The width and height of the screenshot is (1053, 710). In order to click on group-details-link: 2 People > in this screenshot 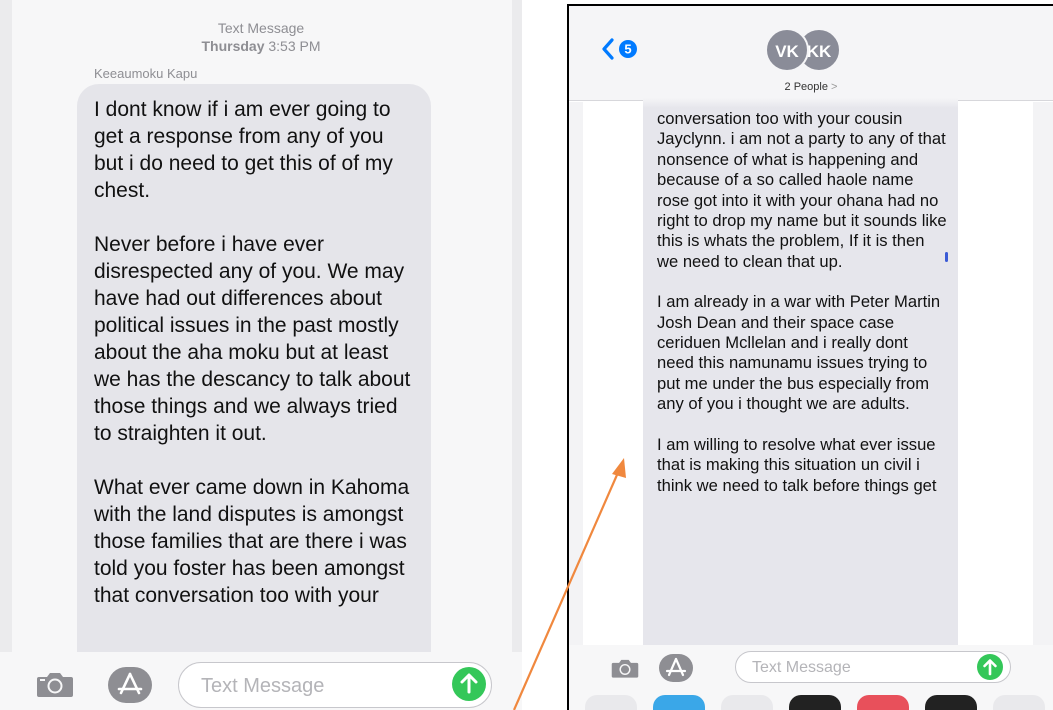, I will do `click(811, 87)`.